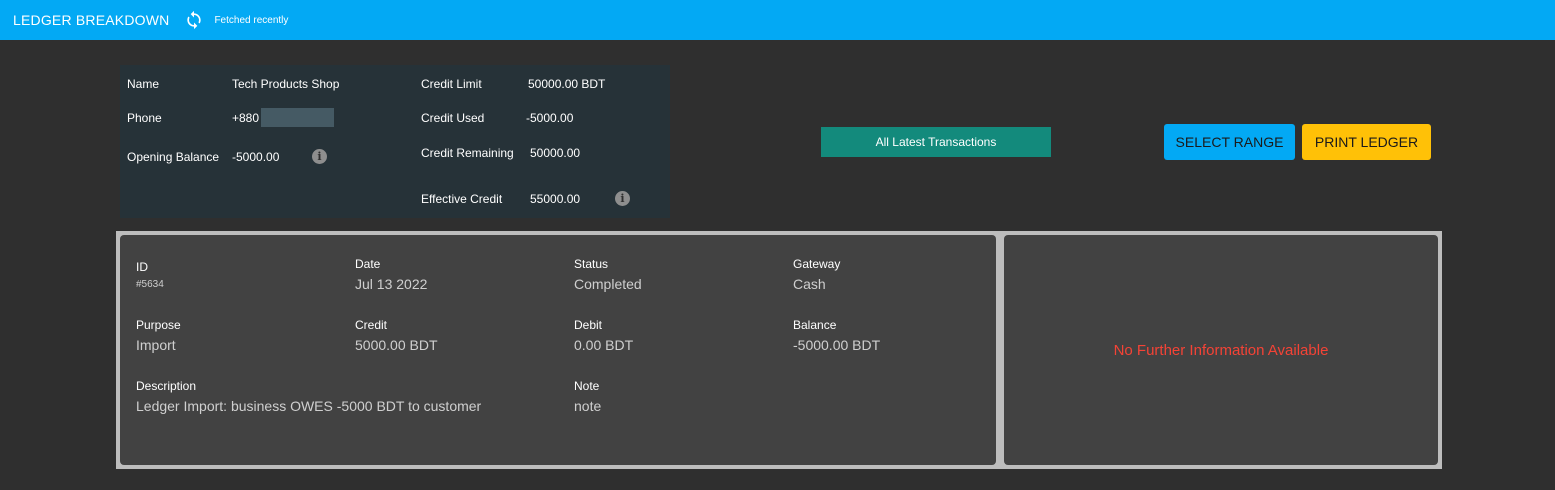 This screenshot has width=1555, height=490. I want to click on gateway-label: Gateway, so click(817, 264).